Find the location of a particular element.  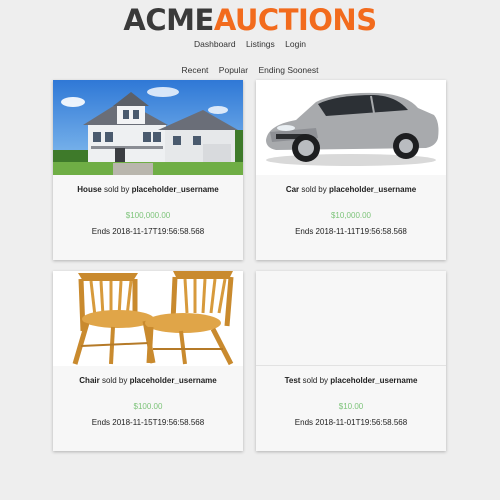

listing-name: Test is located at coordinates (292, 380).